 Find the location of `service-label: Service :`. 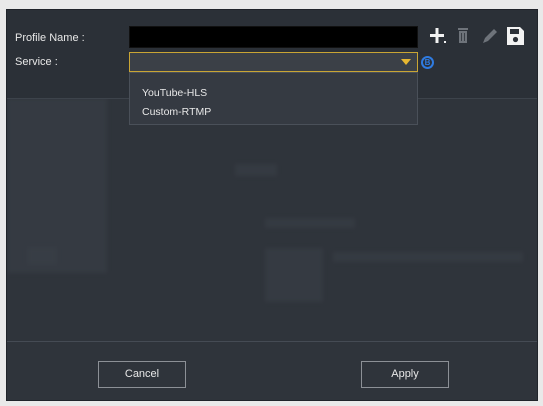

service-label: Service : is located at coordinates (36, 62).